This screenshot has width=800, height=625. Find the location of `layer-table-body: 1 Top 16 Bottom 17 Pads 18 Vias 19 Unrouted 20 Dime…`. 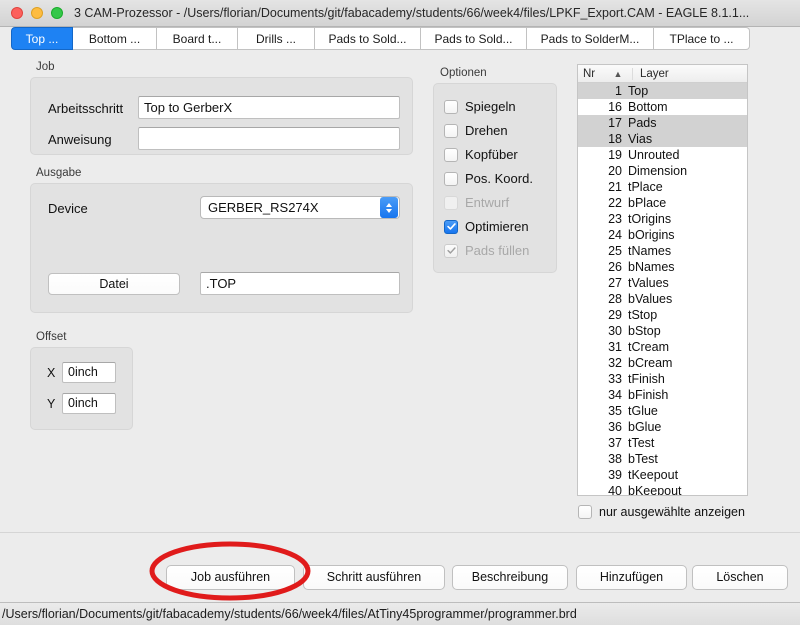

layer-table-body: 1 Top 16 Bottom 17 Pads 18 Vias 19 Unrouted 20 Dime… is located at coordinates (662, 289).